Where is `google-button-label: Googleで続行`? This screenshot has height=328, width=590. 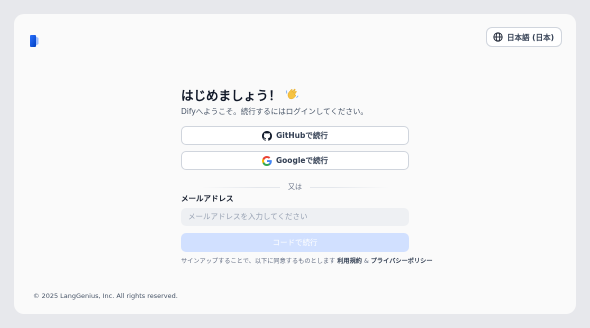
google-button-label: Googleで続行 is located at coordinates (302, 160).